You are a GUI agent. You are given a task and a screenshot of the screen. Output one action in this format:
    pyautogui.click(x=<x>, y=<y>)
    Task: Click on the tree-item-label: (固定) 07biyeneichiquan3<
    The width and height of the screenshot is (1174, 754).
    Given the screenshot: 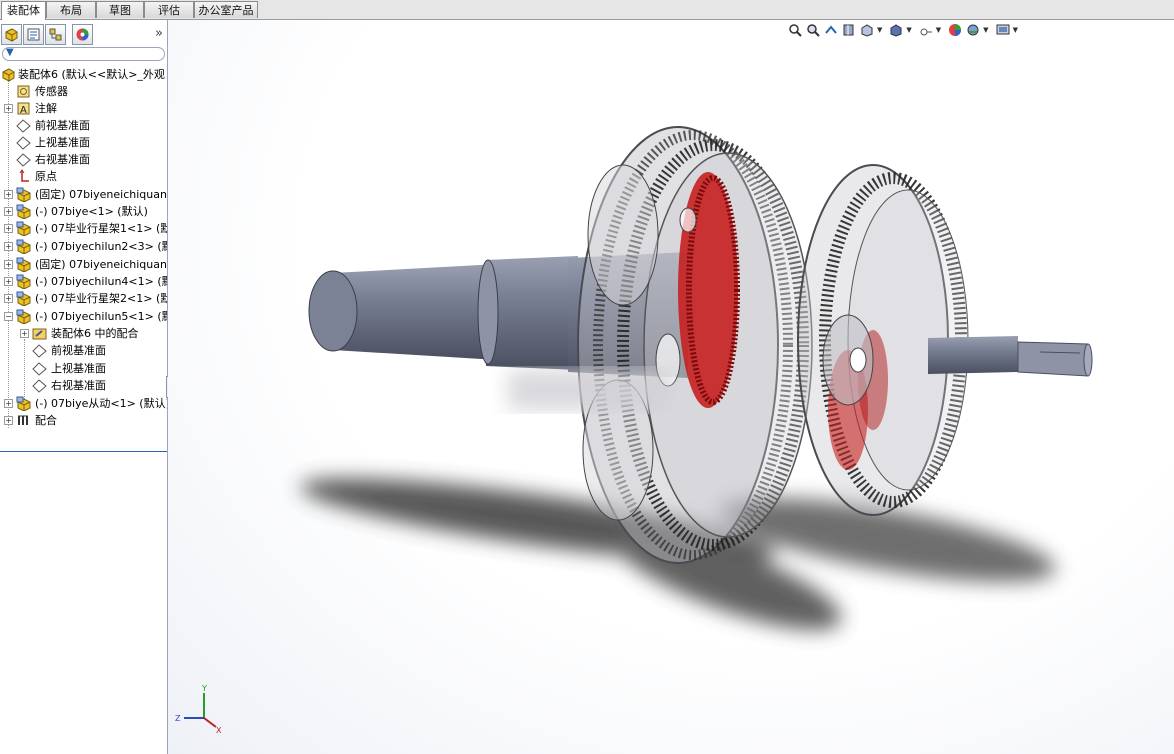 What is the action you would take?
    pyautogui.click(x=101, y=194)
    